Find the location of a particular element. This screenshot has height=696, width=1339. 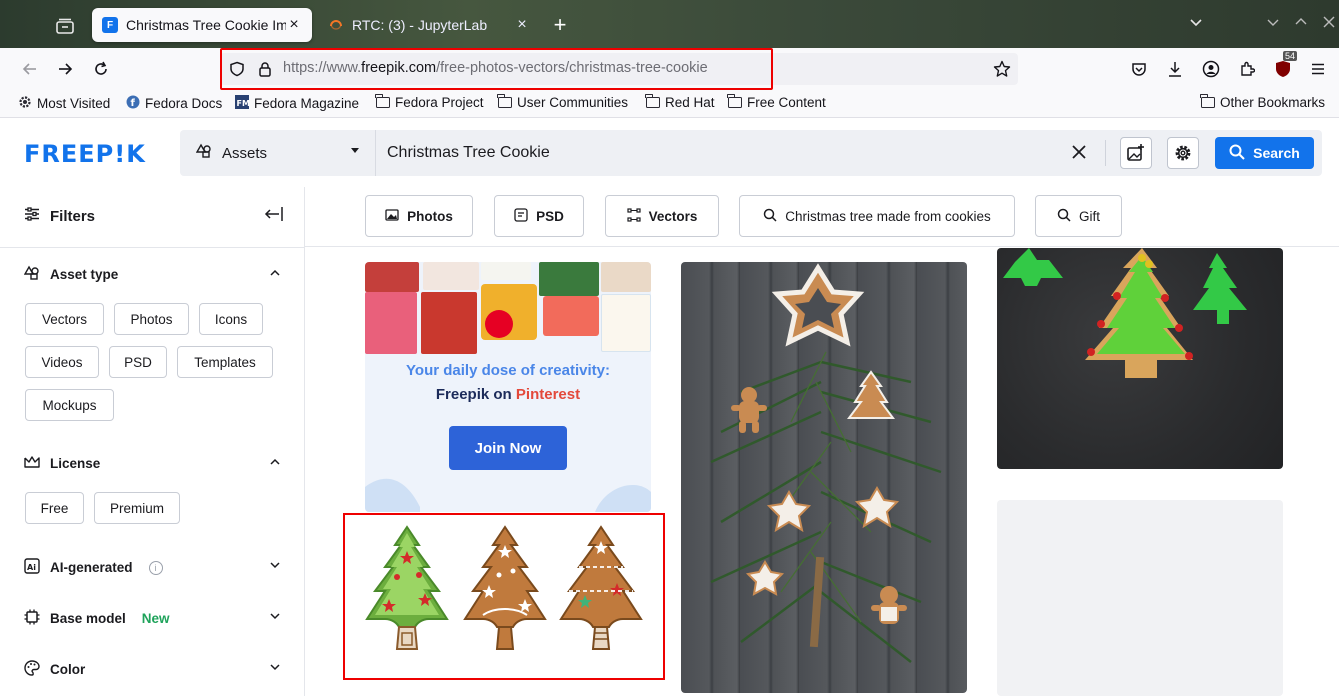

bookmark-user-communities: User Communities is located at coordinates (563, 102).